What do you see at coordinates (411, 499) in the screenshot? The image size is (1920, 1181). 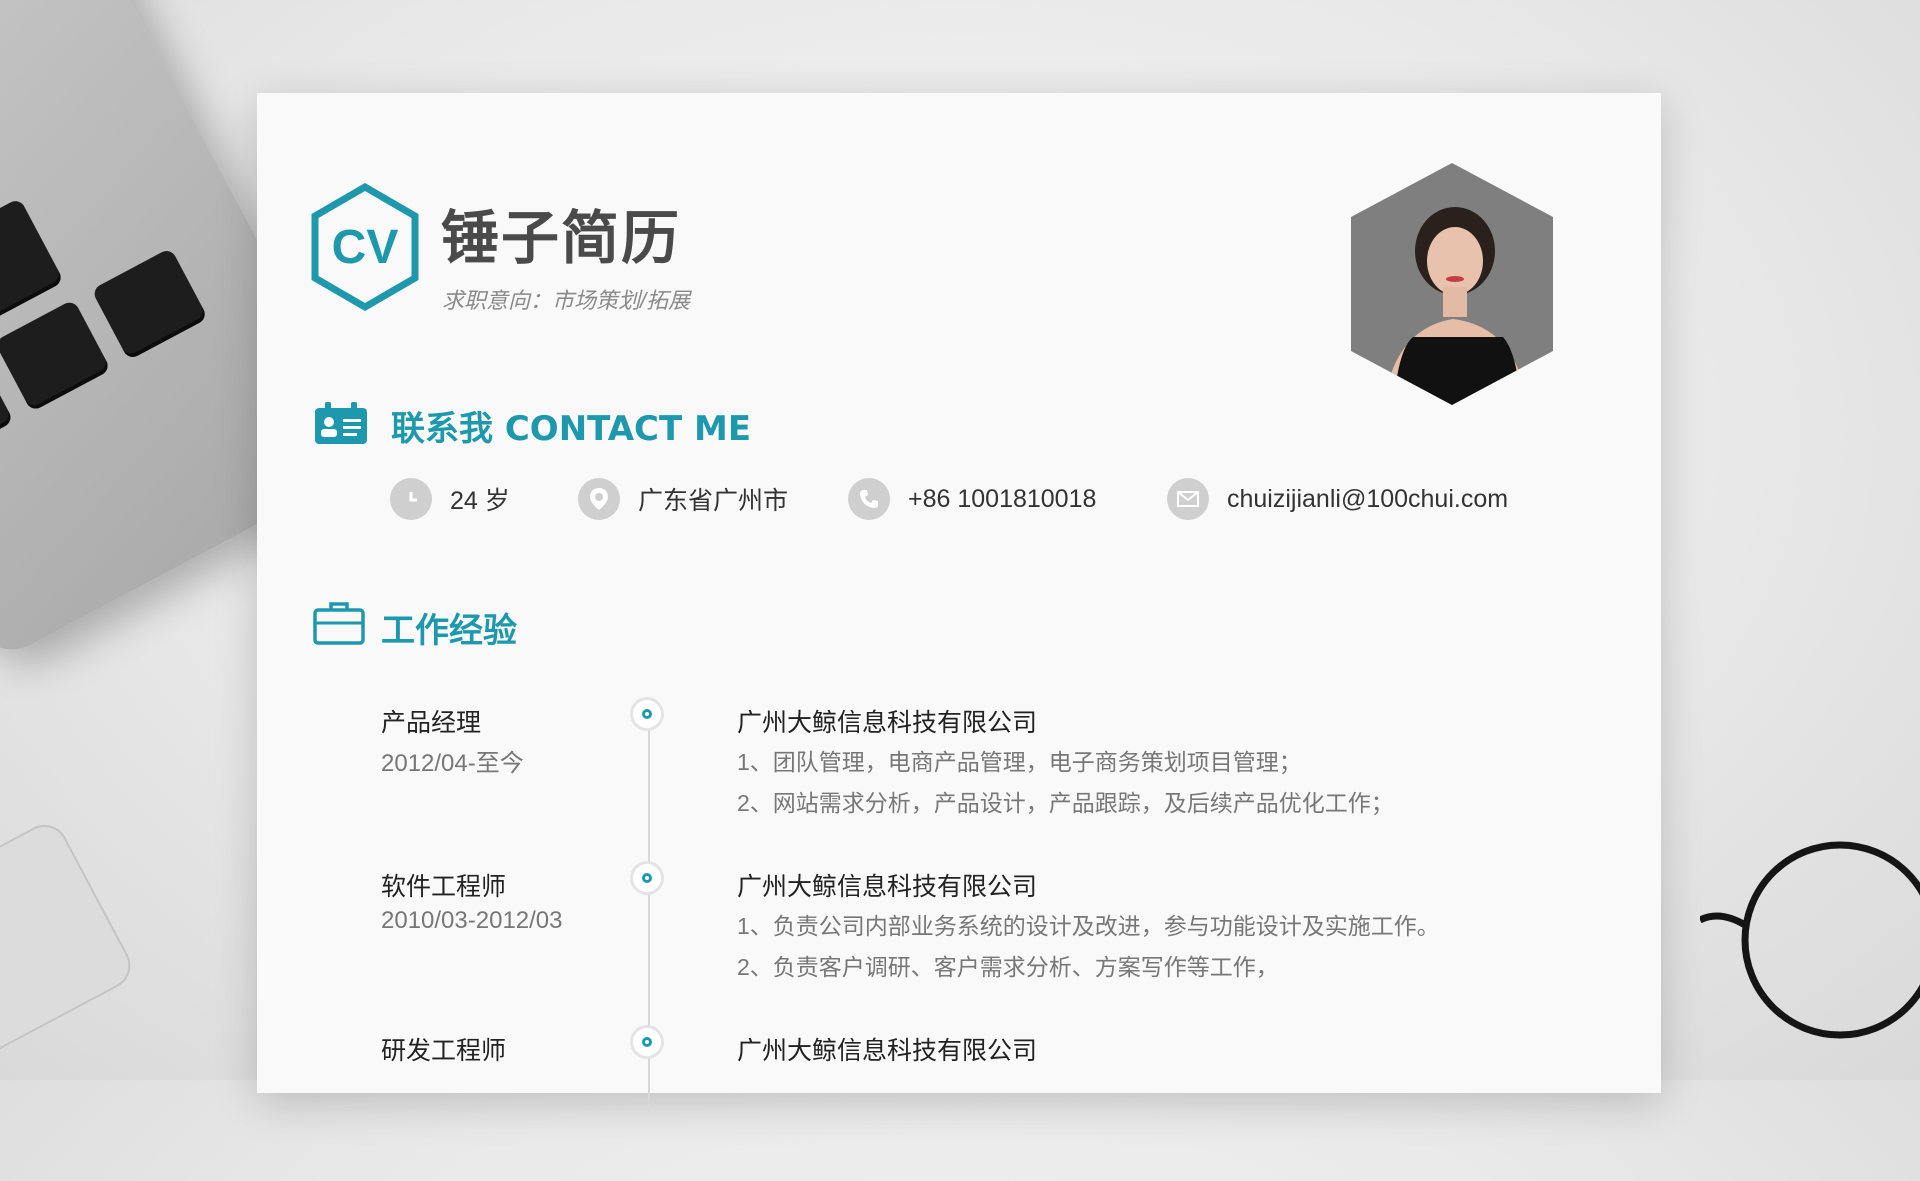 I see `clock-icon` at bounding box center [411, 499].